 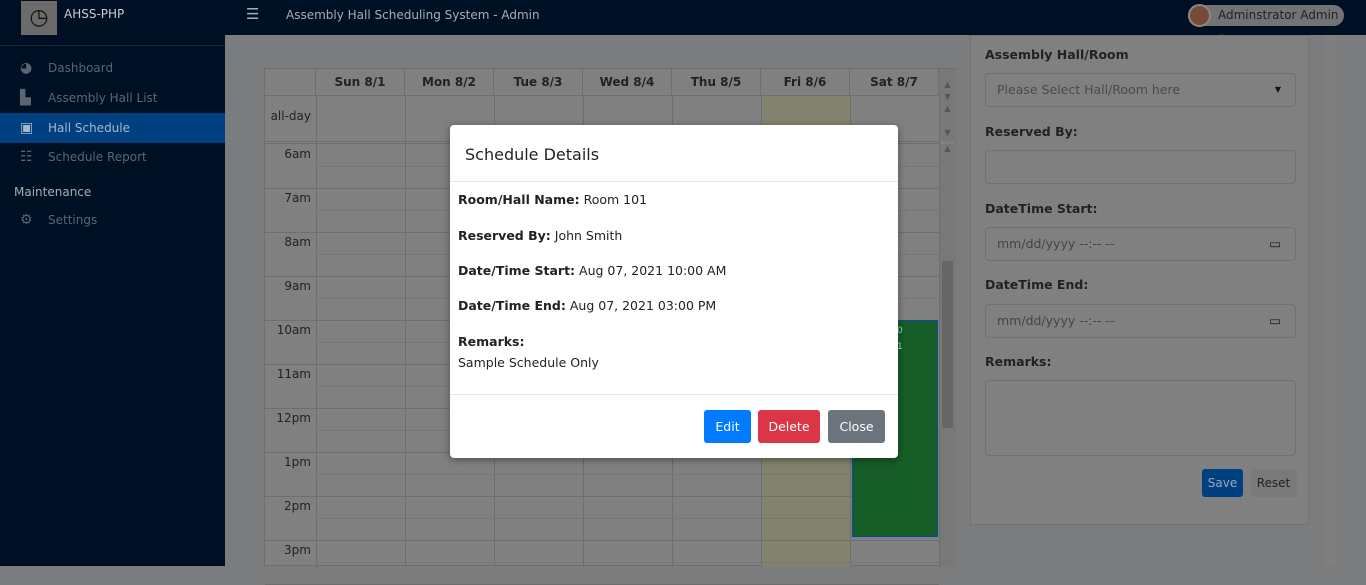 I want to click on sidebar-section-maintenance: Maintenance, so click(x=53, y=192).